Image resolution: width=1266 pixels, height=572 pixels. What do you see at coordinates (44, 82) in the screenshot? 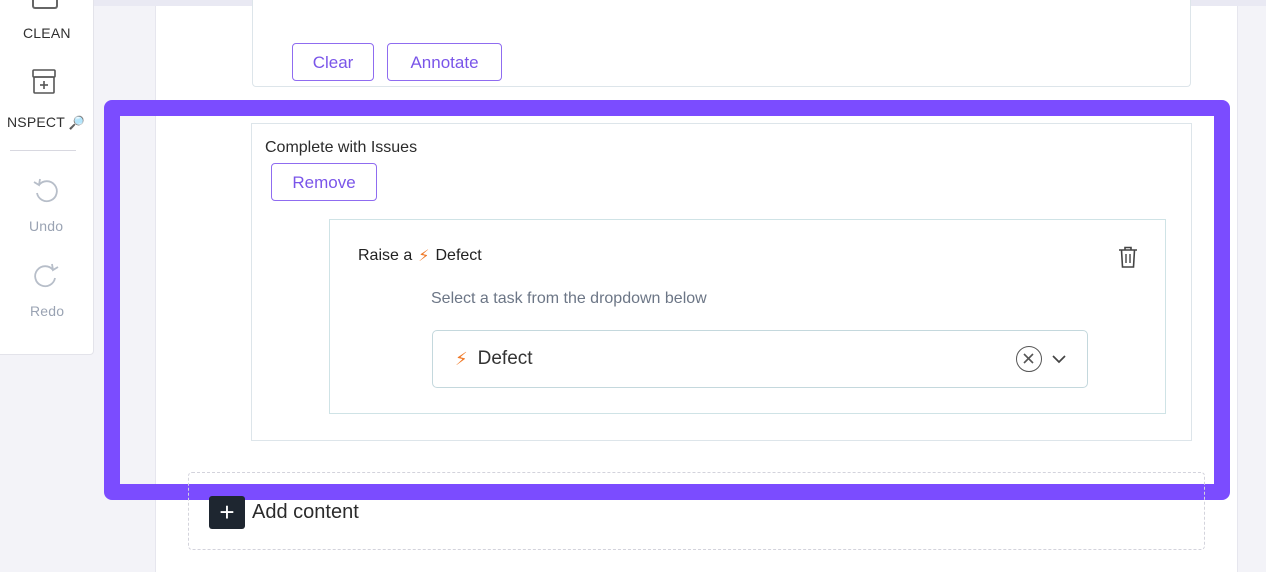
I see `inspect-icon` at bounding box center [44, 82].